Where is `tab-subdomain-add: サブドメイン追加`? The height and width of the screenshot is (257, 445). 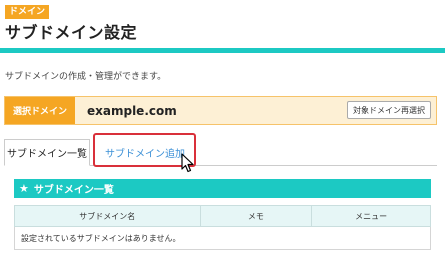
tab-subdomain-add: サブドメイン追加 is located at coordinates (145, 152).